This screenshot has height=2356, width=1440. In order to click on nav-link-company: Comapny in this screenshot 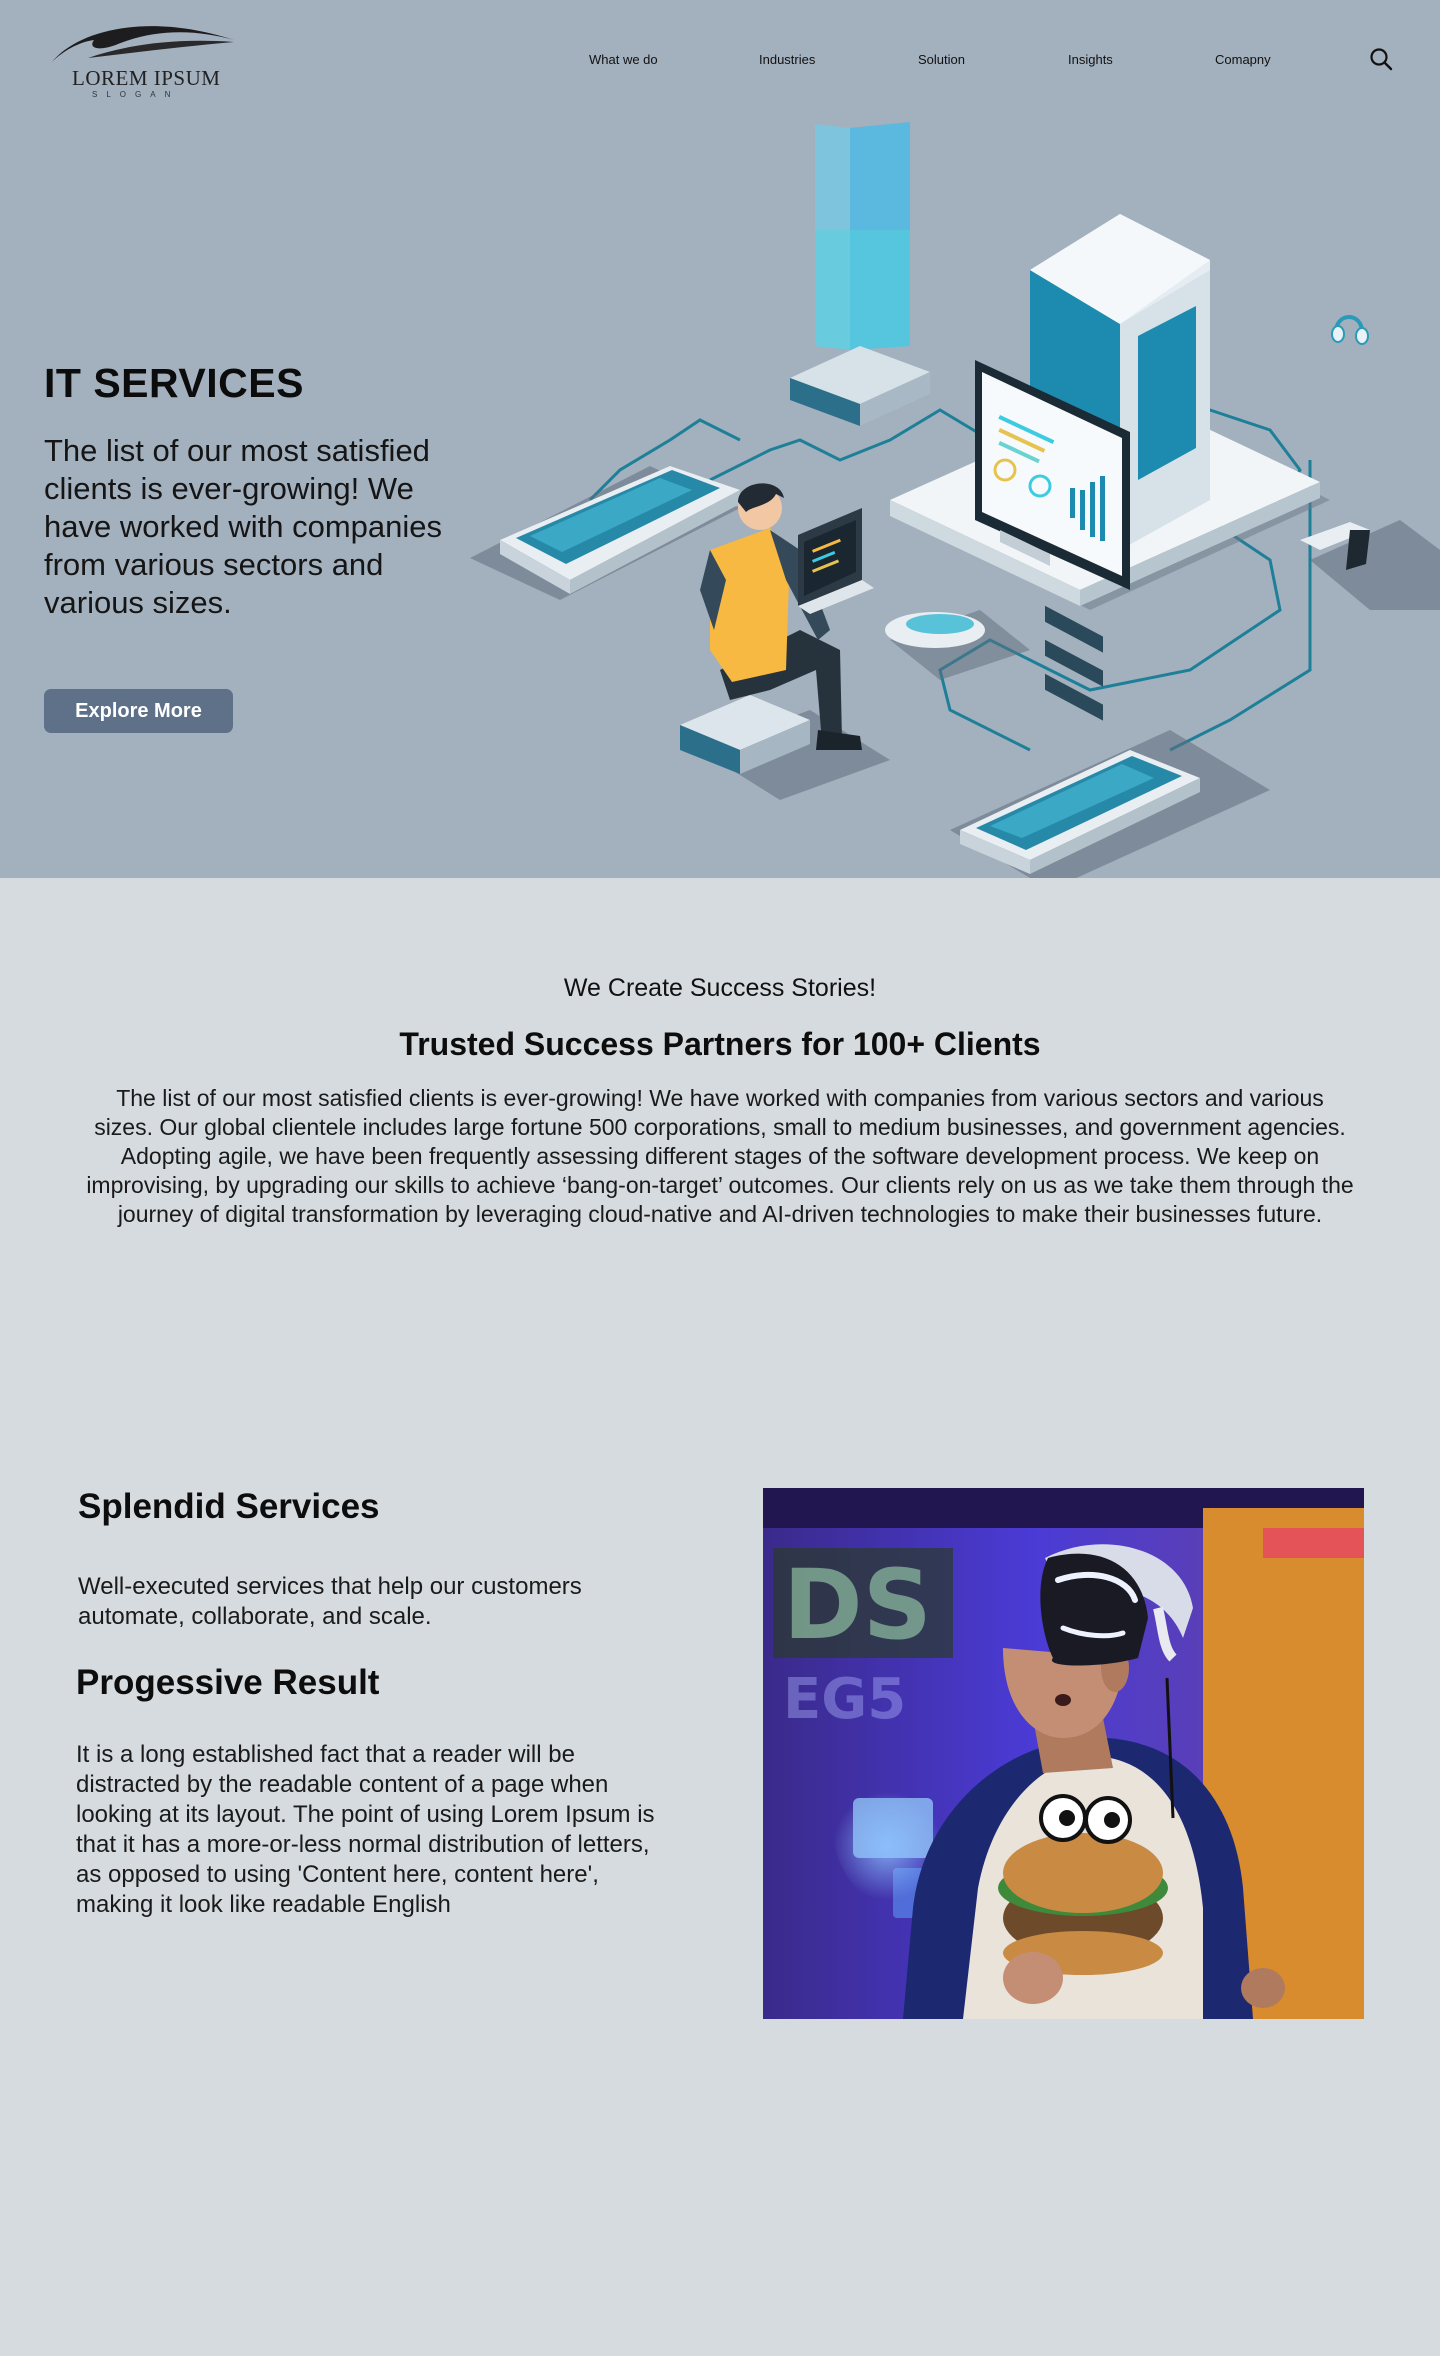, I will do `click(1243, 59)`.